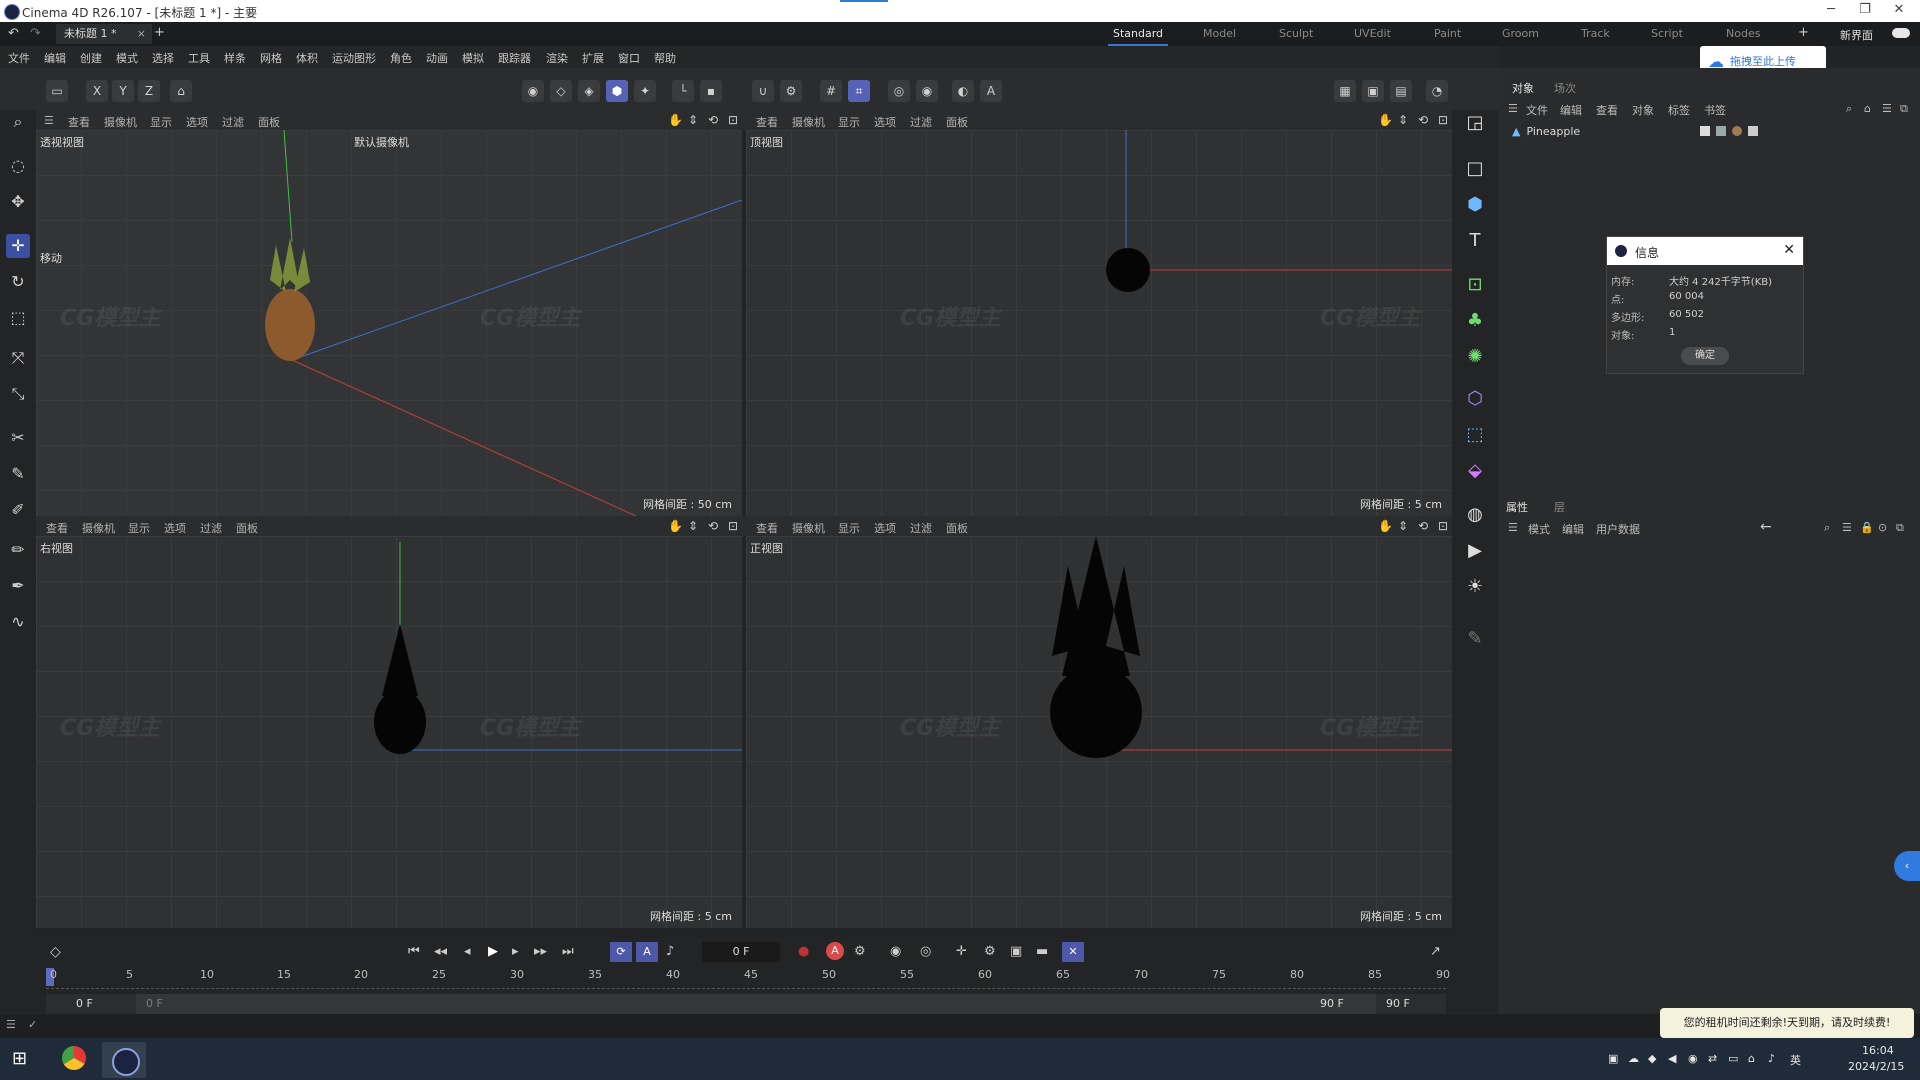 Image resolution: width=1920 pixels, height=1080 pixels. What do you see at coordinates (149, 91) in the screenshot?
I see `z-axis-lock-button: Z` at bounding box center [149, 91].